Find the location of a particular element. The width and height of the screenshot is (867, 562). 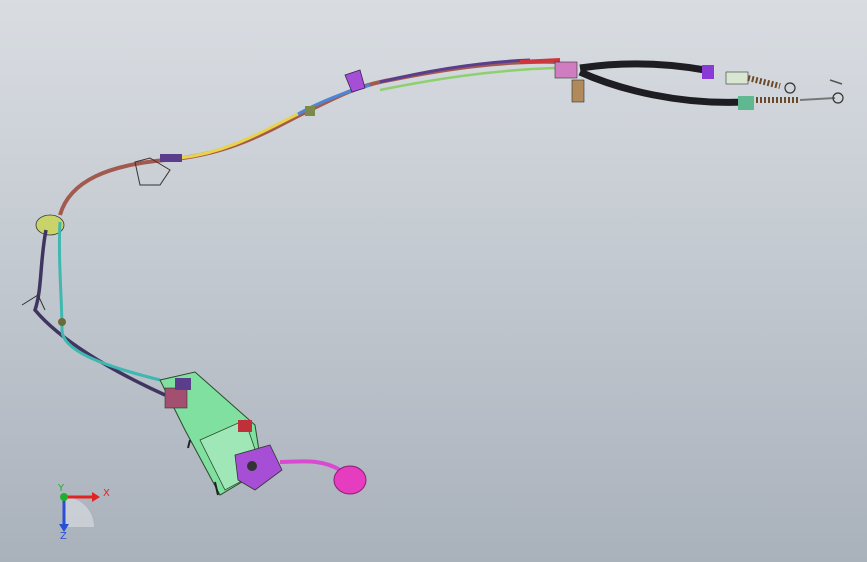

pink-bracket is located at coordinates (566, 70).